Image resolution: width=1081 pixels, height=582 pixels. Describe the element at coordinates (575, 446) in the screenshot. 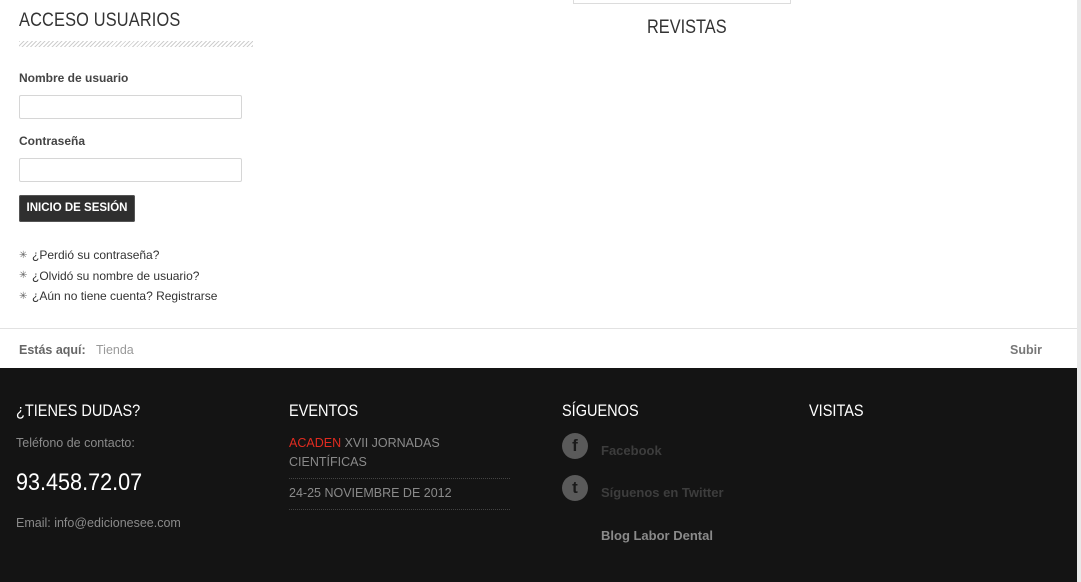

I see `facebook-icon: f` at that location.